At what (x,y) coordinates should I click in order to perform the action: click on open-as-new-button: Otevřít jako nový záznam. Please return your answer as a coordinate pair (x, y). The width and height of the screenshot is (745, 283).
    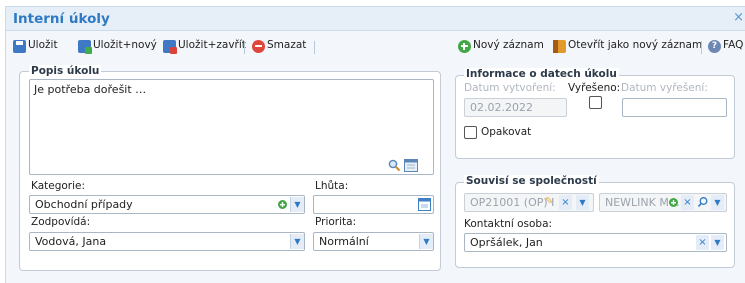
    Looking at the image, I should click on (635, 45).